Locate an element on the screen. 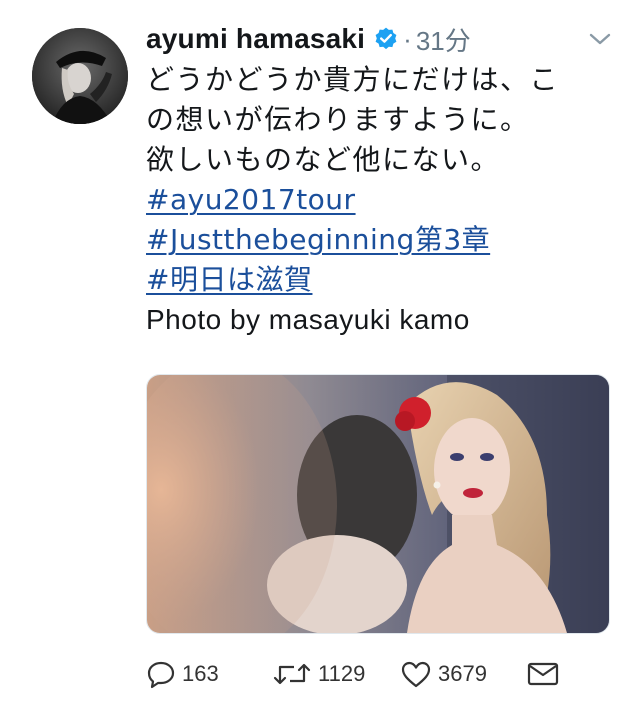 Image resolution: width=635 pixels, height=713 pixels. retweet-button: 1129 is located at coordinates (318, 674).